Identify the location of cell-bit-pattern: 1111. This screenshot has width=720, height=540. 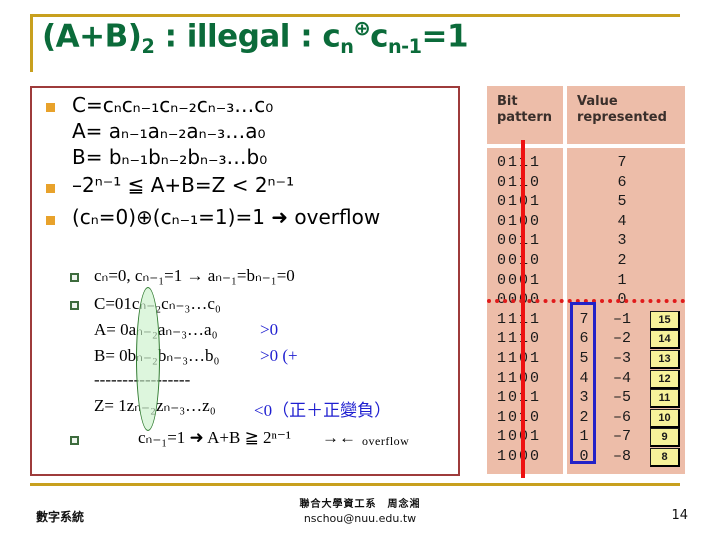
(519, 319).